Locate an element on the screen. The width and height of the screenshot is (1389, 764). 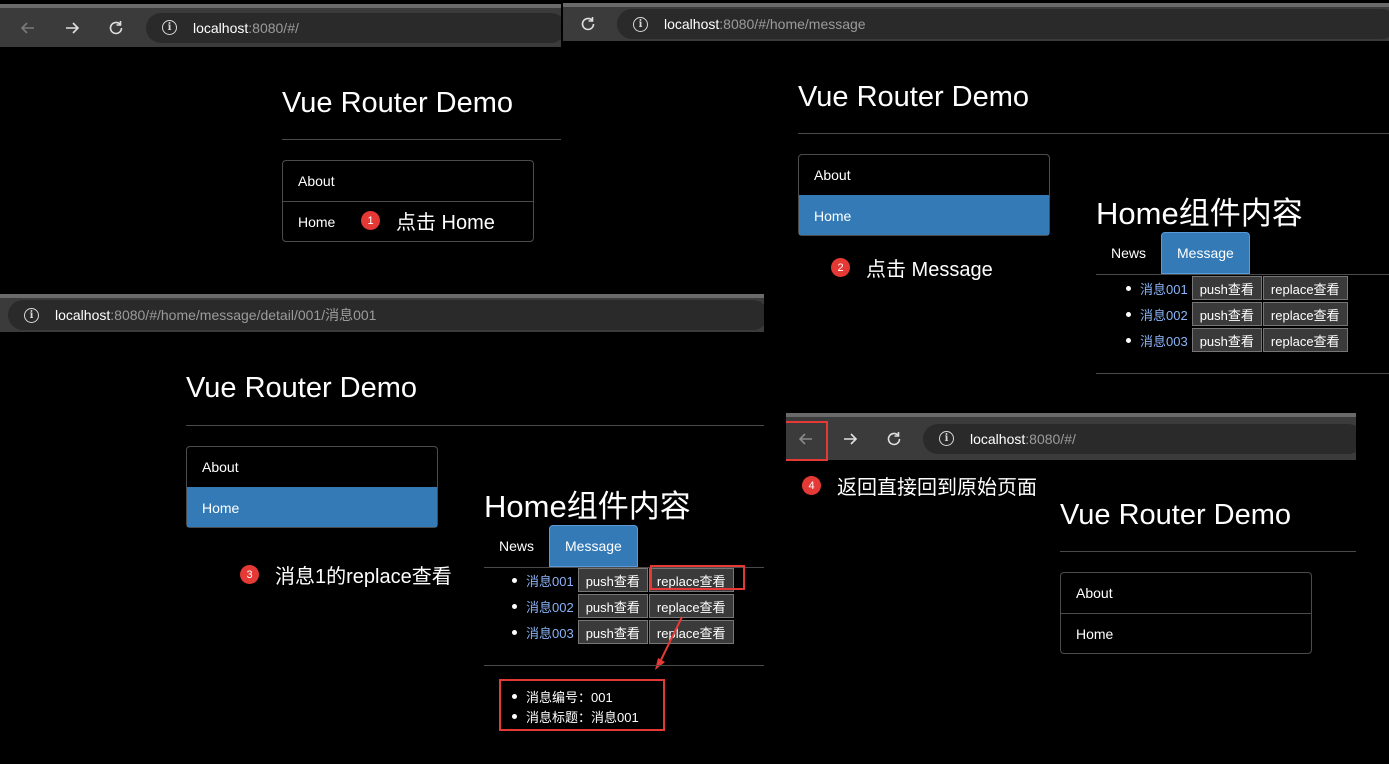
url-path: :8080/#/home/message/detail/001/消息001 is located at coordinates (243, 315).